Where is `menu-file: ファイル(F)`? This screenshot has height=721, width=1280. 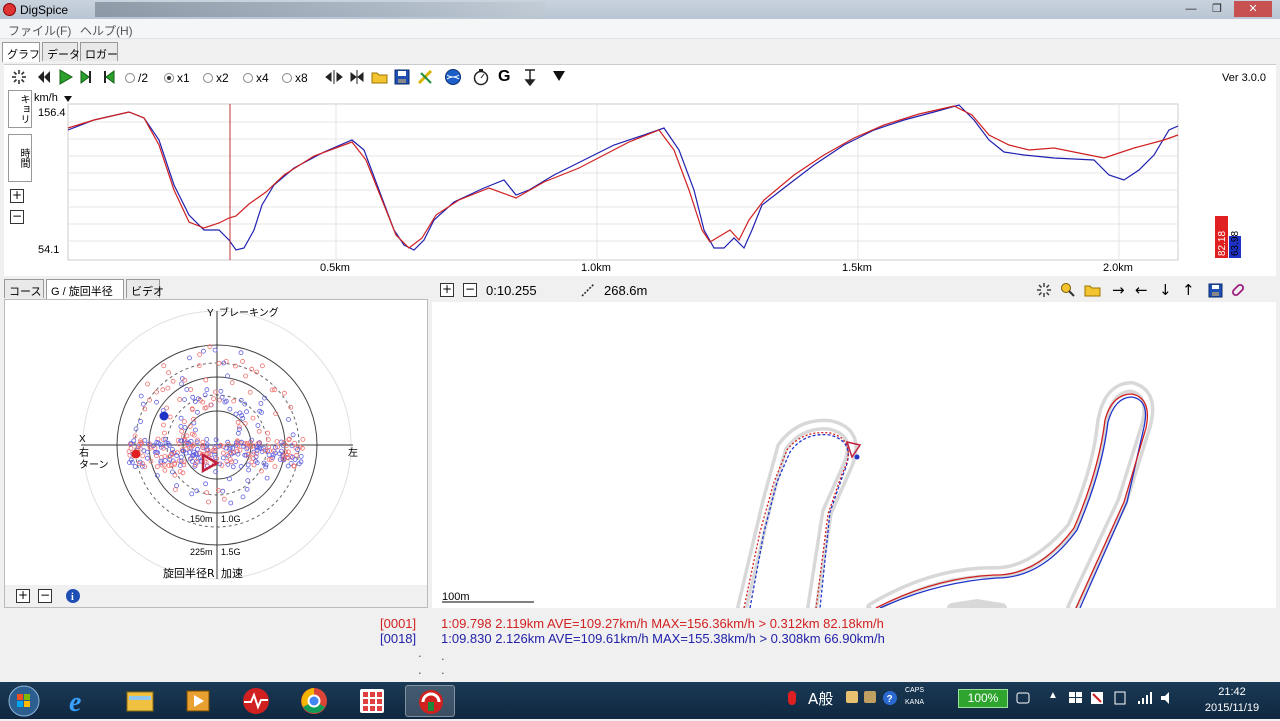
menu-file: ファイル(F) is located at coordinates (39, 30).